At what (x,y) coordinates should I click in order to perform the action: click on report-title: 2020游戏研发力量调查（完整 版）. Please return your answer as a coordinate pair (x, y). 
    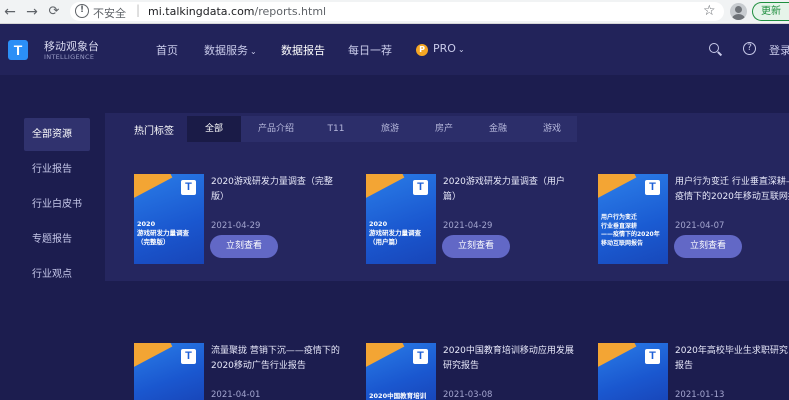
    Looking at the image, I should click on (286, 190).